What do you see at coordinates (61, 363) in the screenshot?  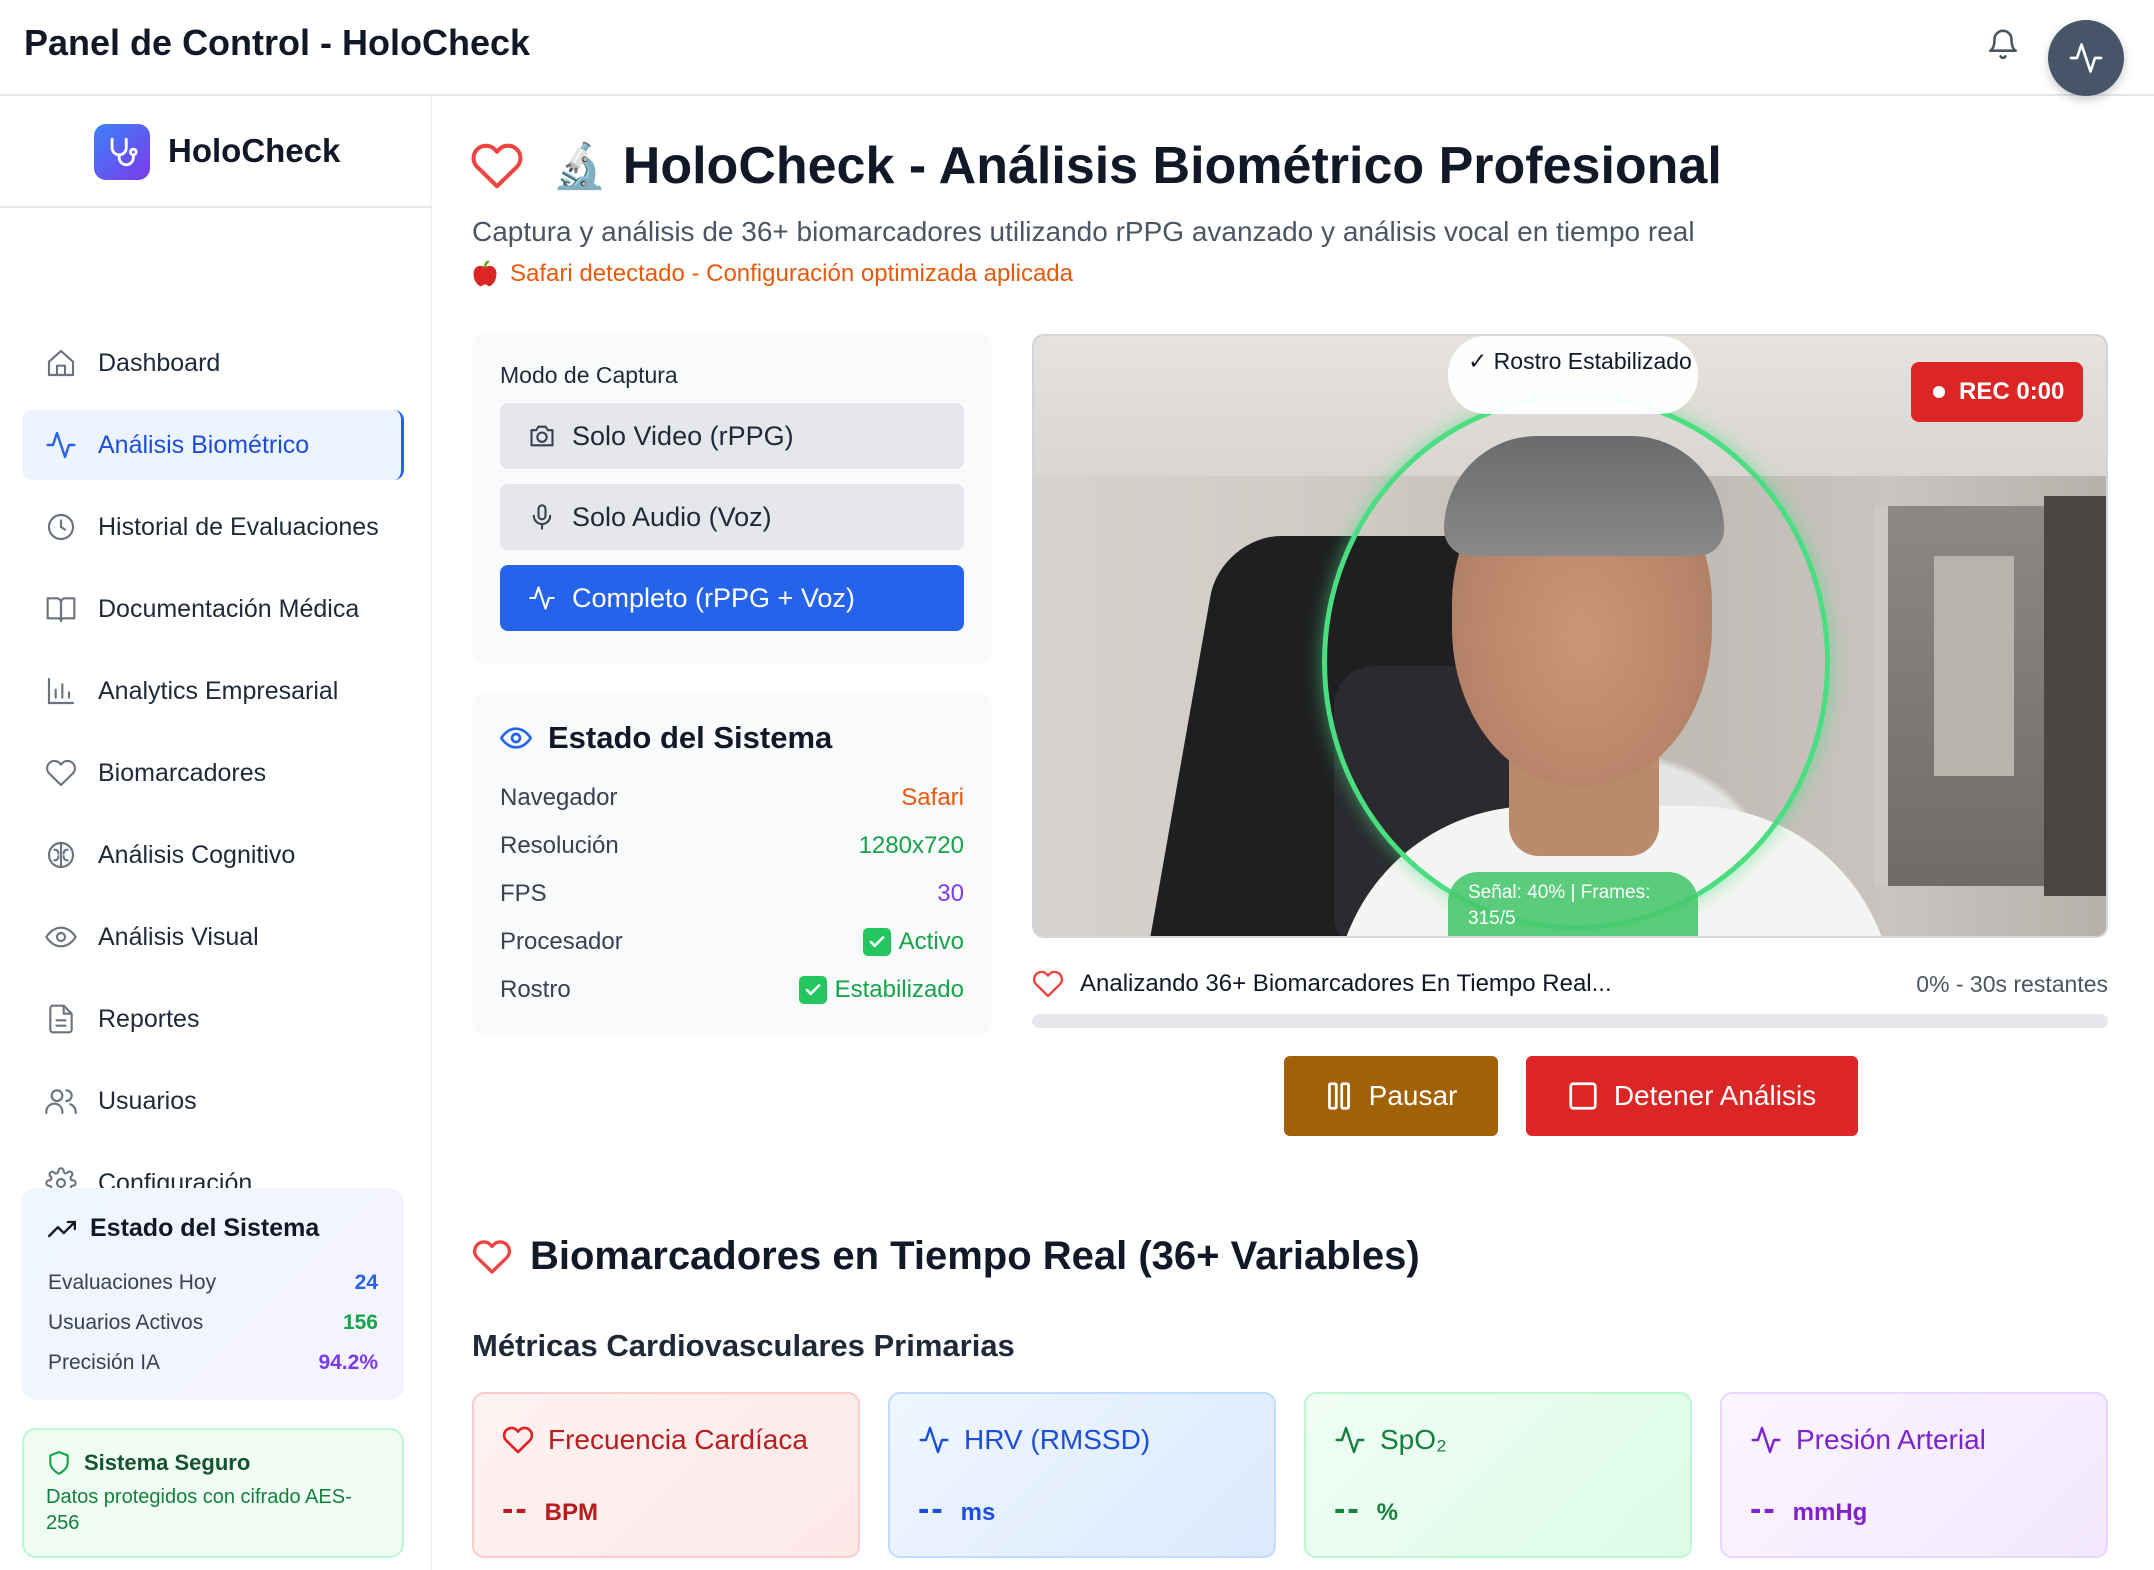 I see `home-icon` at bounding box center [61, 363].